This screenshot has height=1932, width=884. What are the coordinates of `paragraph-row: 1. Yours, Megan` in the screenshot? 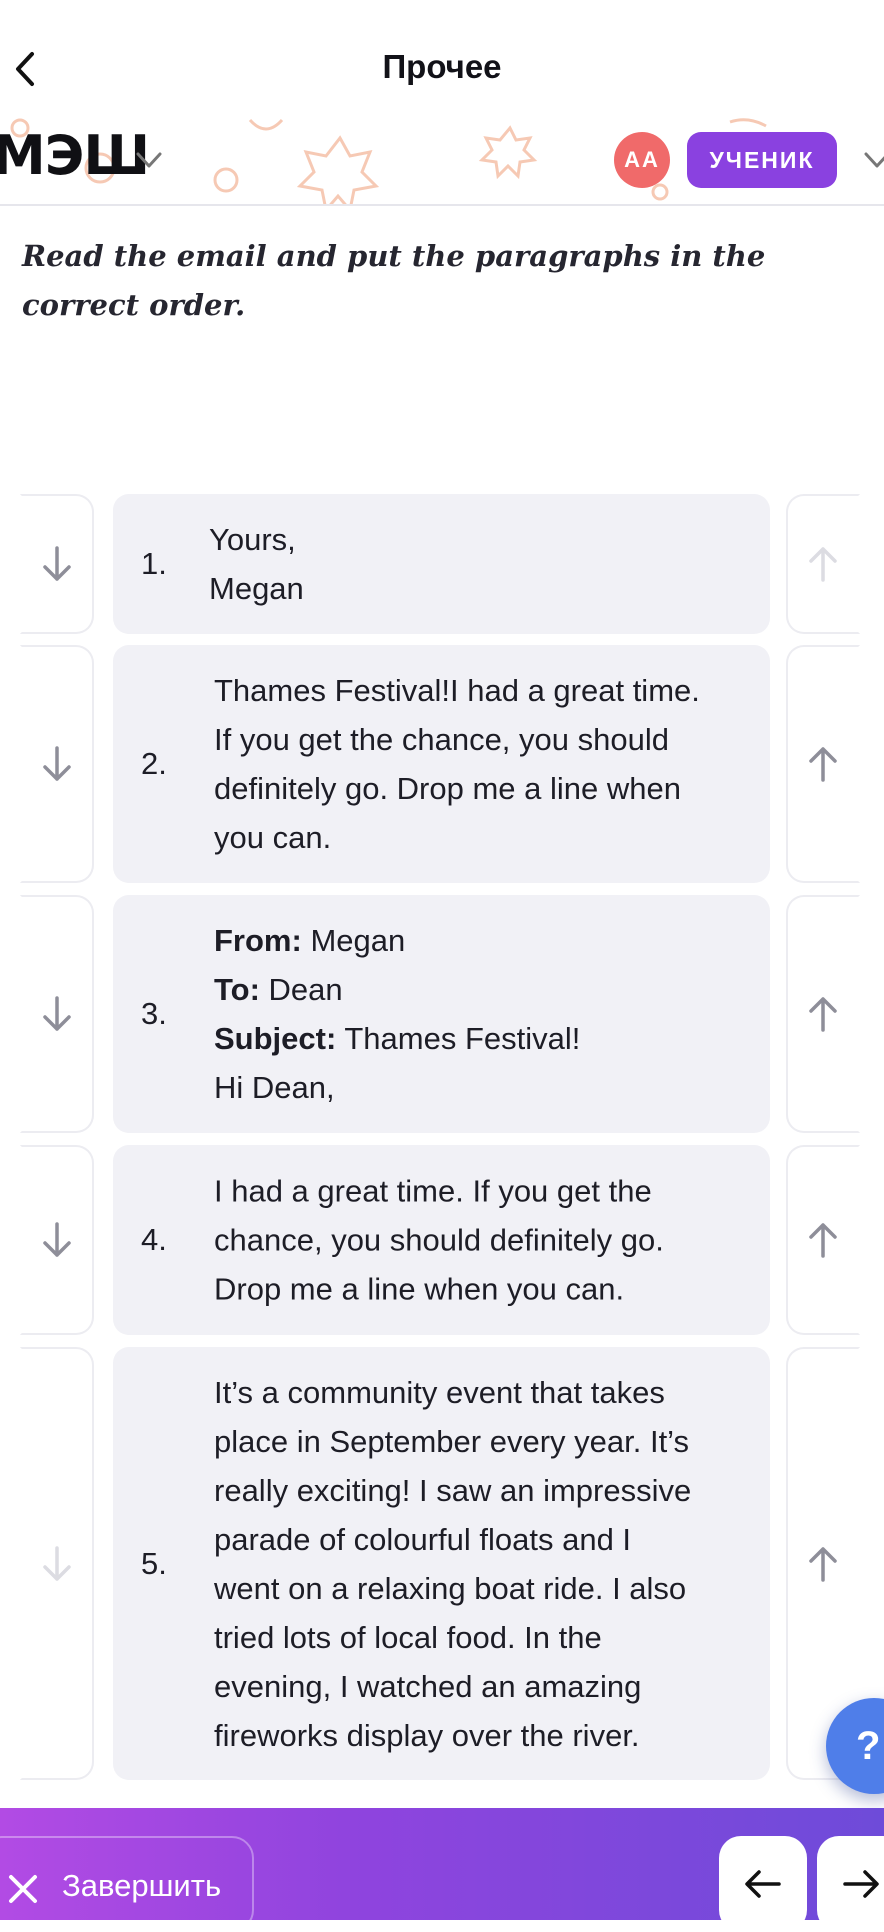 It's located at (442, 564).